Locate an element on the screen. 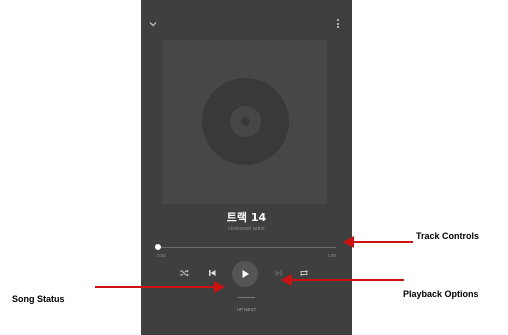  progress-knob is located at coordinates (158, 247).